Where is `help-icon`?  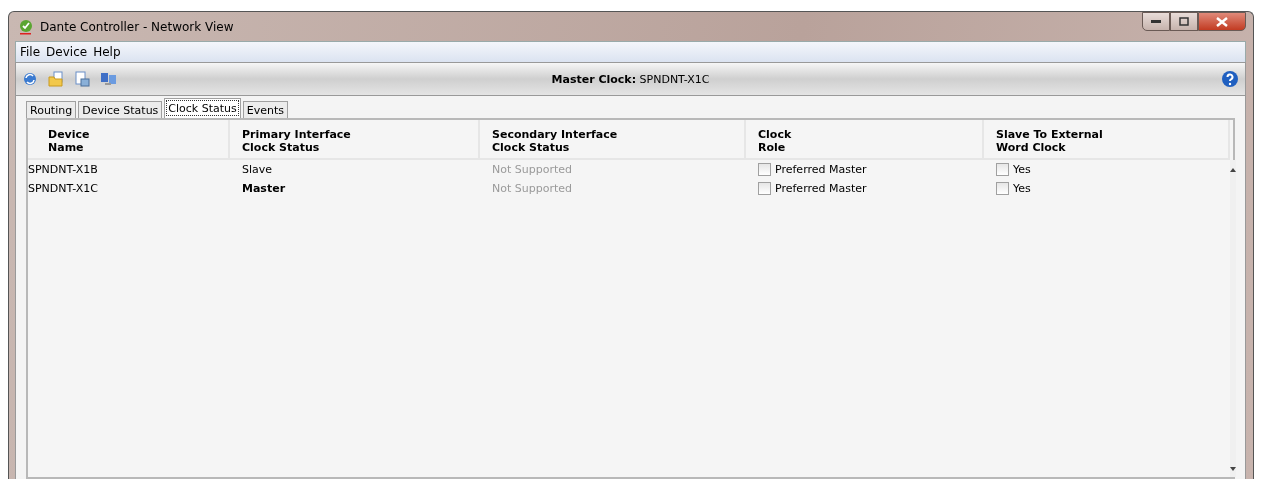
help-icon is located at coordinates (1230, 79).